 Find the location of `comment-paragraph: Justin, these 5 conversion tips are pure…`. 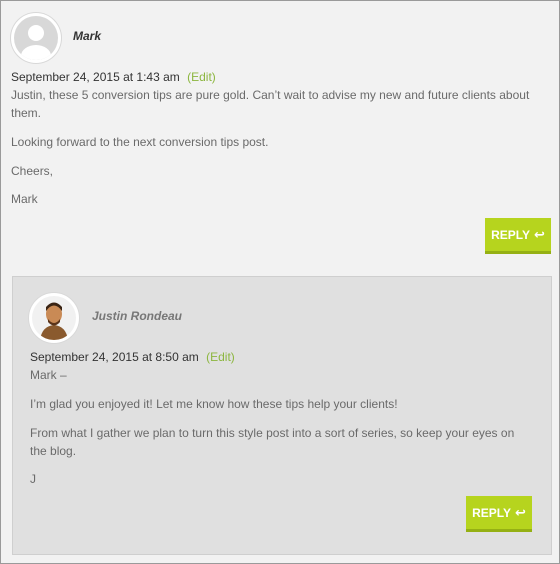

comment-paragraph: Justin, these 5 conversion tips are pure… is located at coordinates (270, 104).